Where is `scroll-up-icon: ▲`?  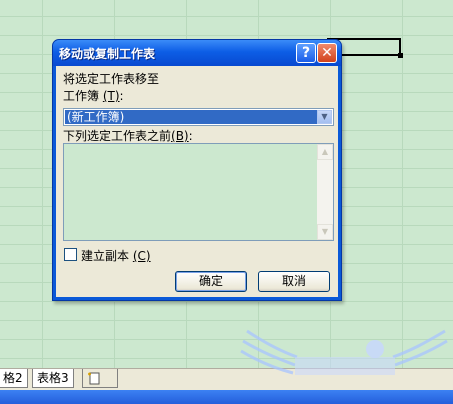 scroll-up-icon: ▲ is located at coordinates (325, 152).